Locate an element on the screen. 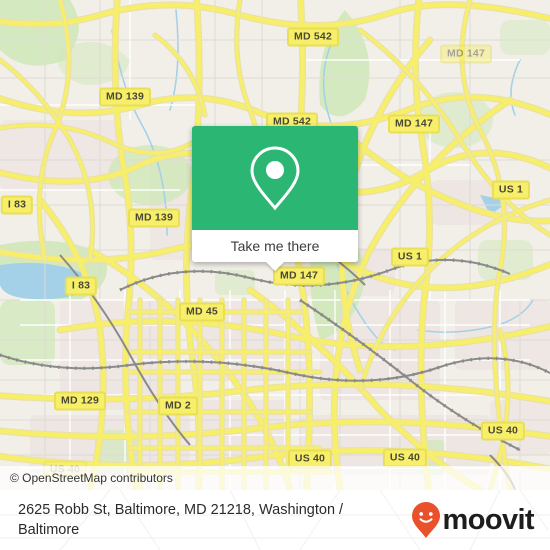 This screenshot has width=550, height=550. osm-attribution: © OpenStreetMap contributors is located at coordinates (275, 478).